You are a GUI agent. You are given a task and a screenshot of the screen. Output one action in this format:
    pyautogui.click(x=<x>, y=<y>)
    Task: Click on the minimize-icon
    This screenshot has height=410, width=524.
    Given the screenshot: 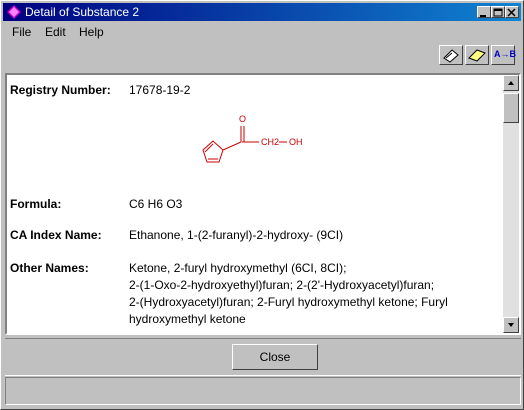 What is the action you would take?
    pyautogui.click(x=483, y=16)
    